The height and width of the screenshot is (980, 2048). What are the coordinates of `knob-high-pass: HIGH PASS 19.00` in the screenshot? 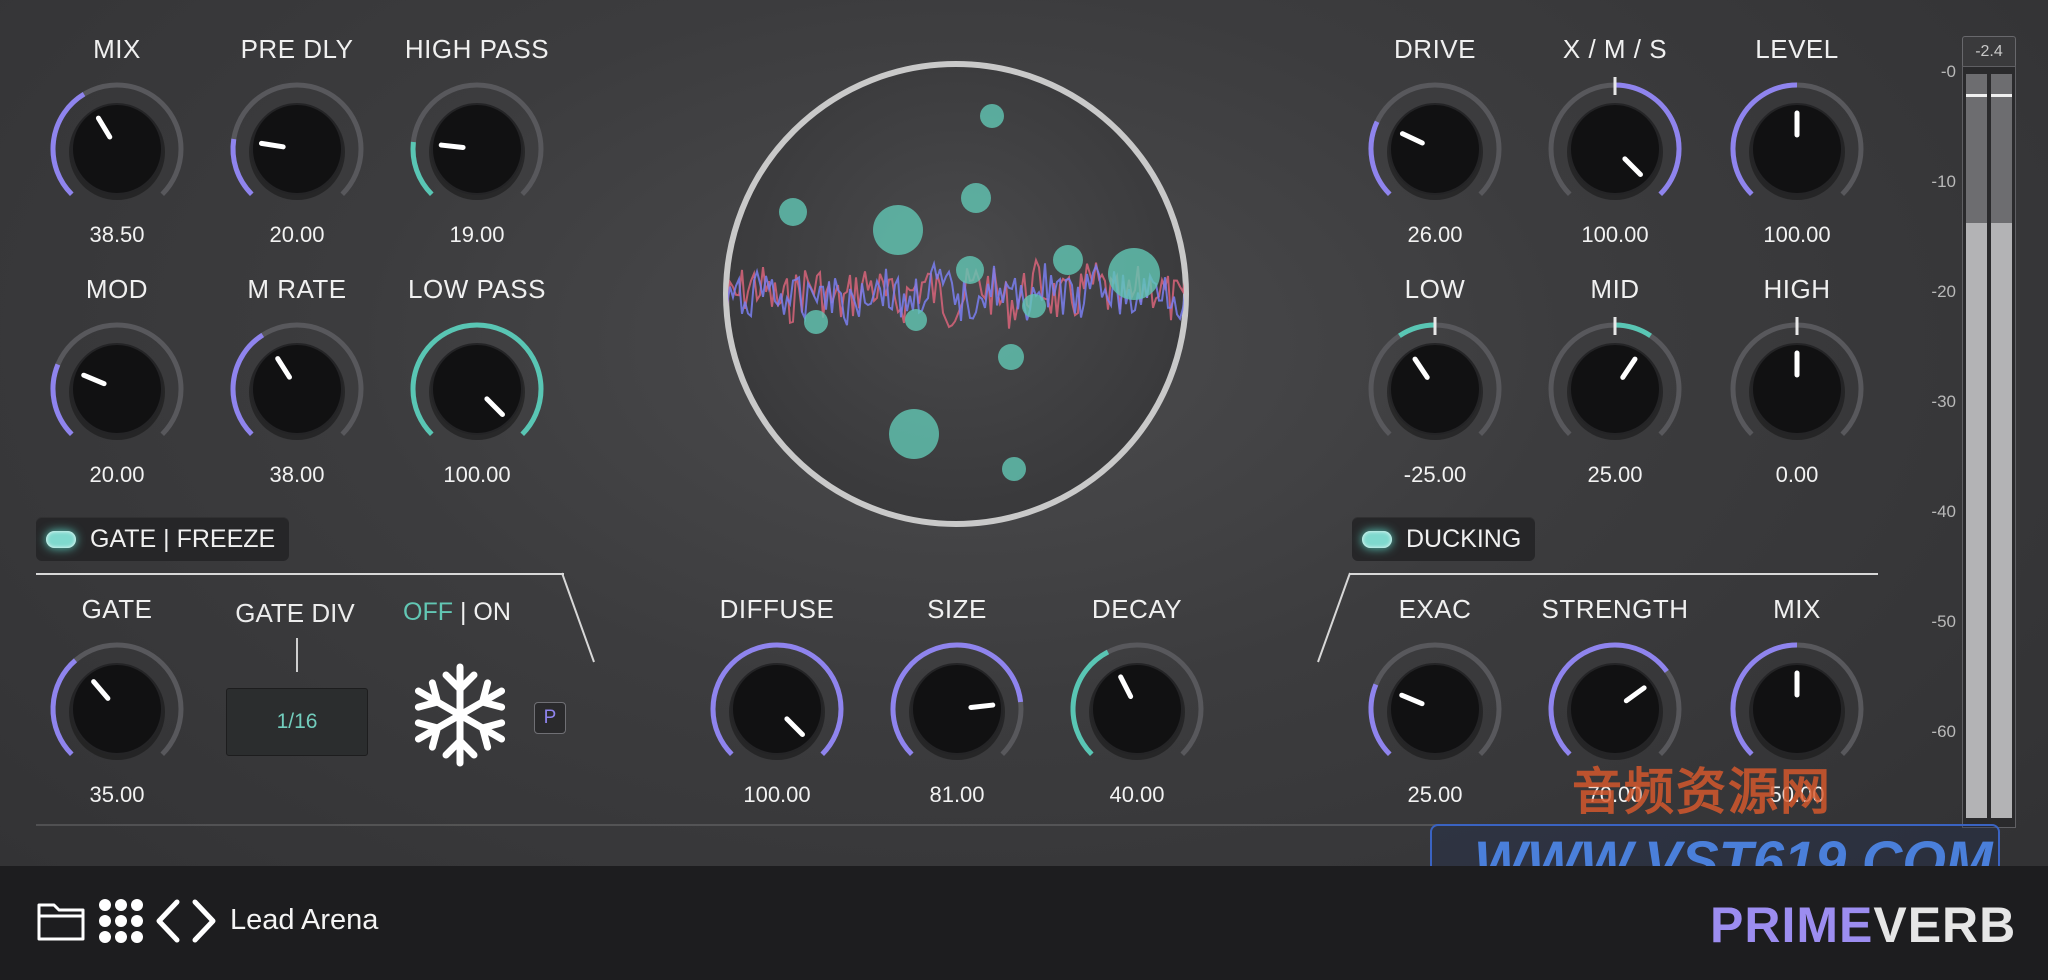 It's located at (477, 140).